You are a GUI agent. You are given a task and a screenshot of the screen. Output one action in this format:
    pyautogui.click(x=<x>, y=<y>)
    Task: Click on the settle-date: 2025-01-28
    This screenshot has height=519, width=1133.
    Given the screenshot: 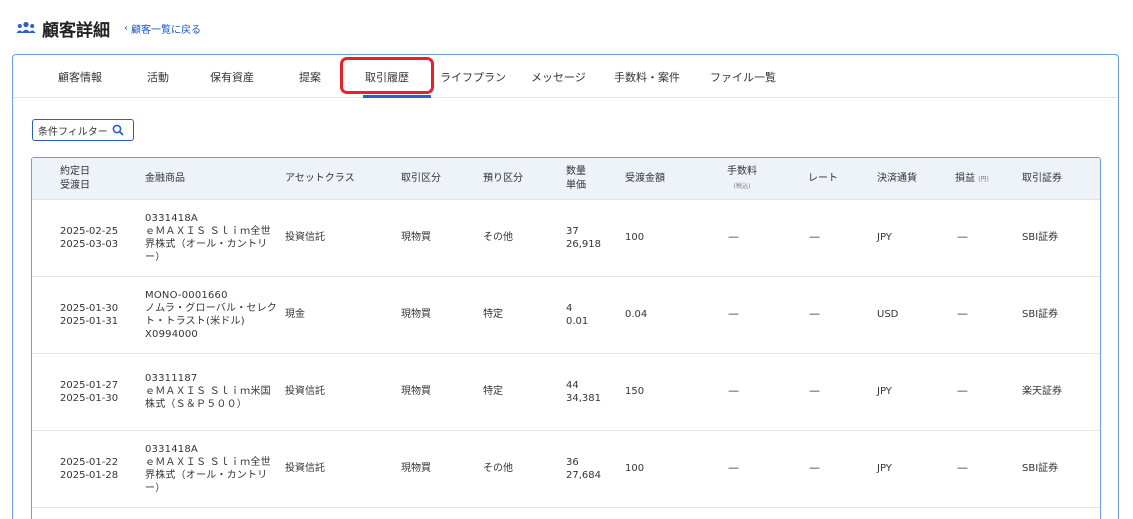 What is the action you would take?
    pyautogui.click(x=89, y=475)
    